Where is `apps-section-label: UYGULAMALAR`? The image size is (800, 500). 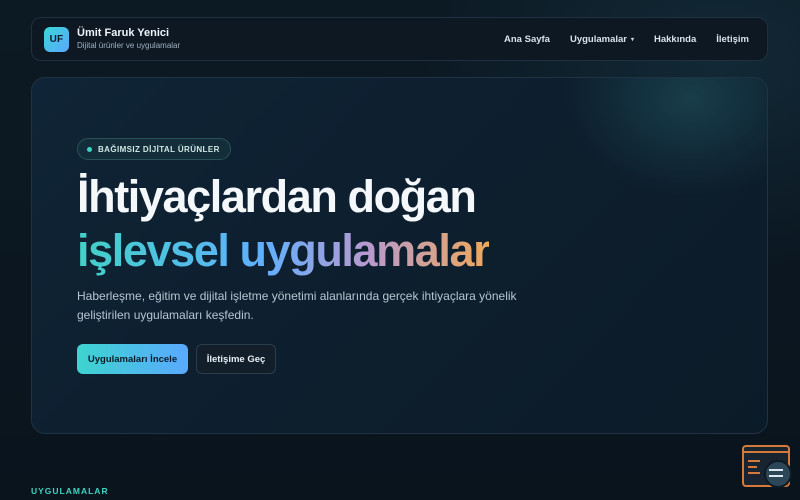 apps-section-label: UYGULAMALAR is located at coordinates (70, 491).